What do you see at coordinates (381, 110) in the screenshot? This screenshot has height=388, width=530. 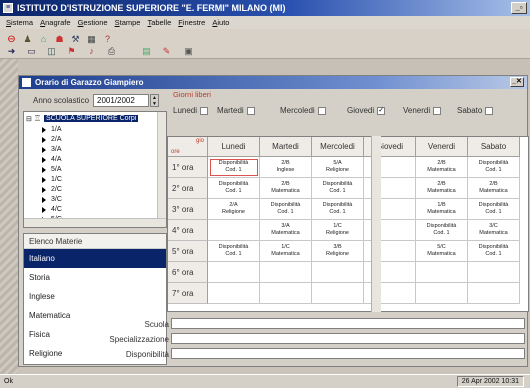 I see `giorno-checkbox: ✓` at bounding box center [381, 110].